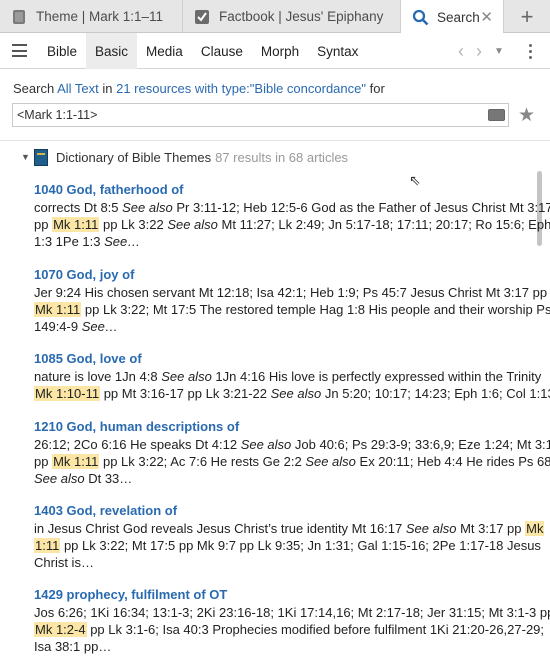 The height and width of the screenshot is (657, 550). Describe the element at coordinates (281, 426) in the screenshot. I see `result-title: 1210 God, human descriptions of` at that location.